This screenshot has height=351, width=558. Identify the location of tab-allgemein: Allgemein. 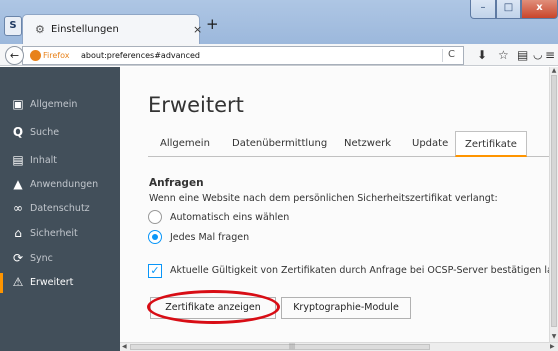
(185, 143).